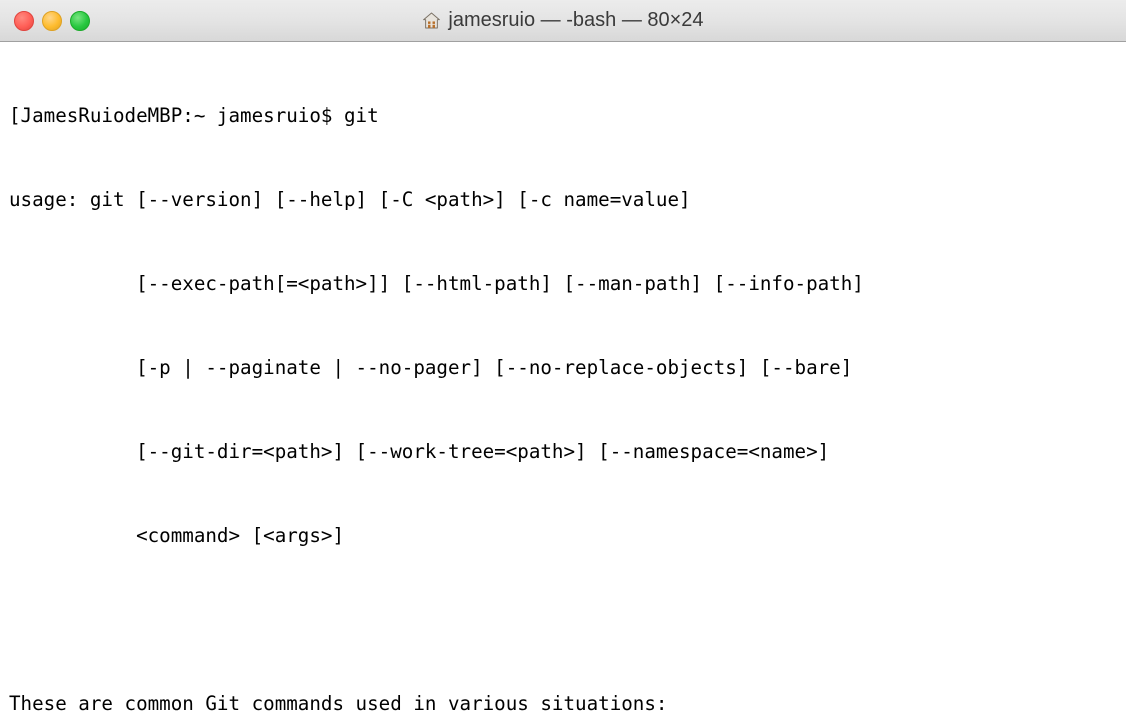 The width and height of the screenshot is (1126, 722). I want to click on home-icon, so click(432, 20).